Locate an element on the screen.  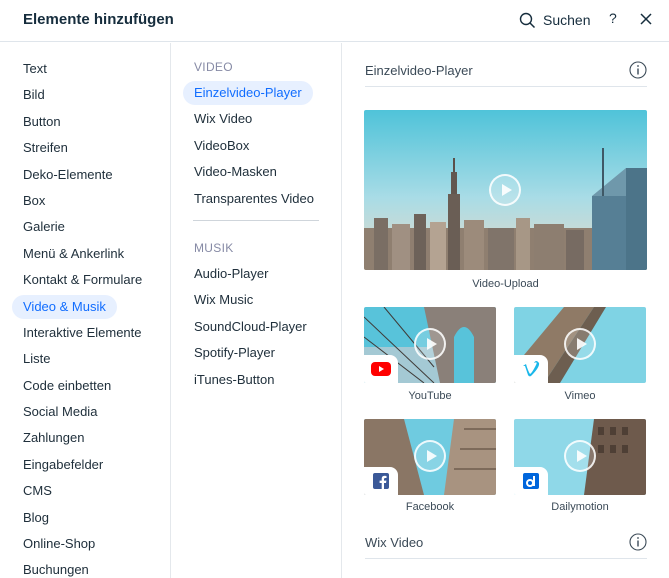
subcategory-item-audio-player: Audio-Player is located at coordinates (250, 274).